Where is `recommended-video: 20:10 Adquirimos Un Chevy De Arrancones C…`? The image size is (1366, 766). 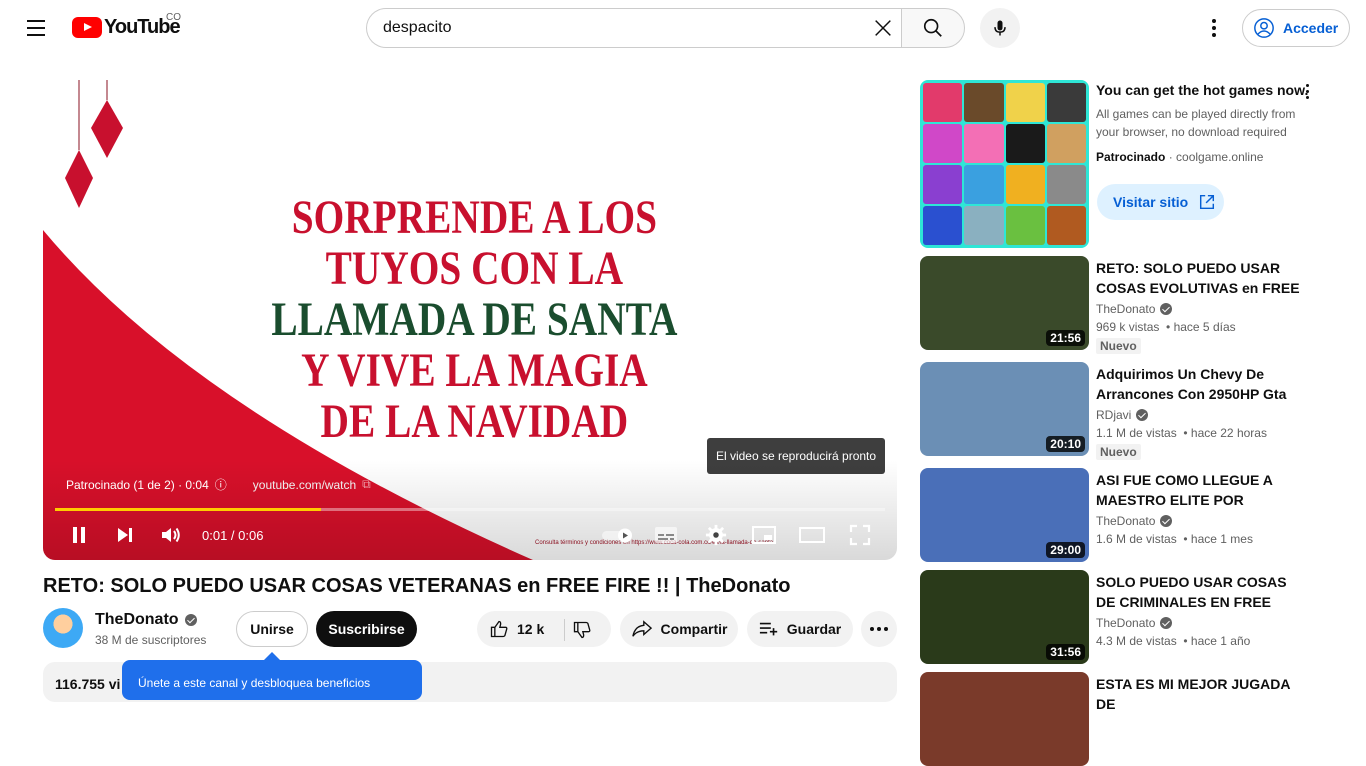 recommended-video: 20:10 Adquirimos Un Chevy De Arrancones C… is located at coordinates (1135, 411).